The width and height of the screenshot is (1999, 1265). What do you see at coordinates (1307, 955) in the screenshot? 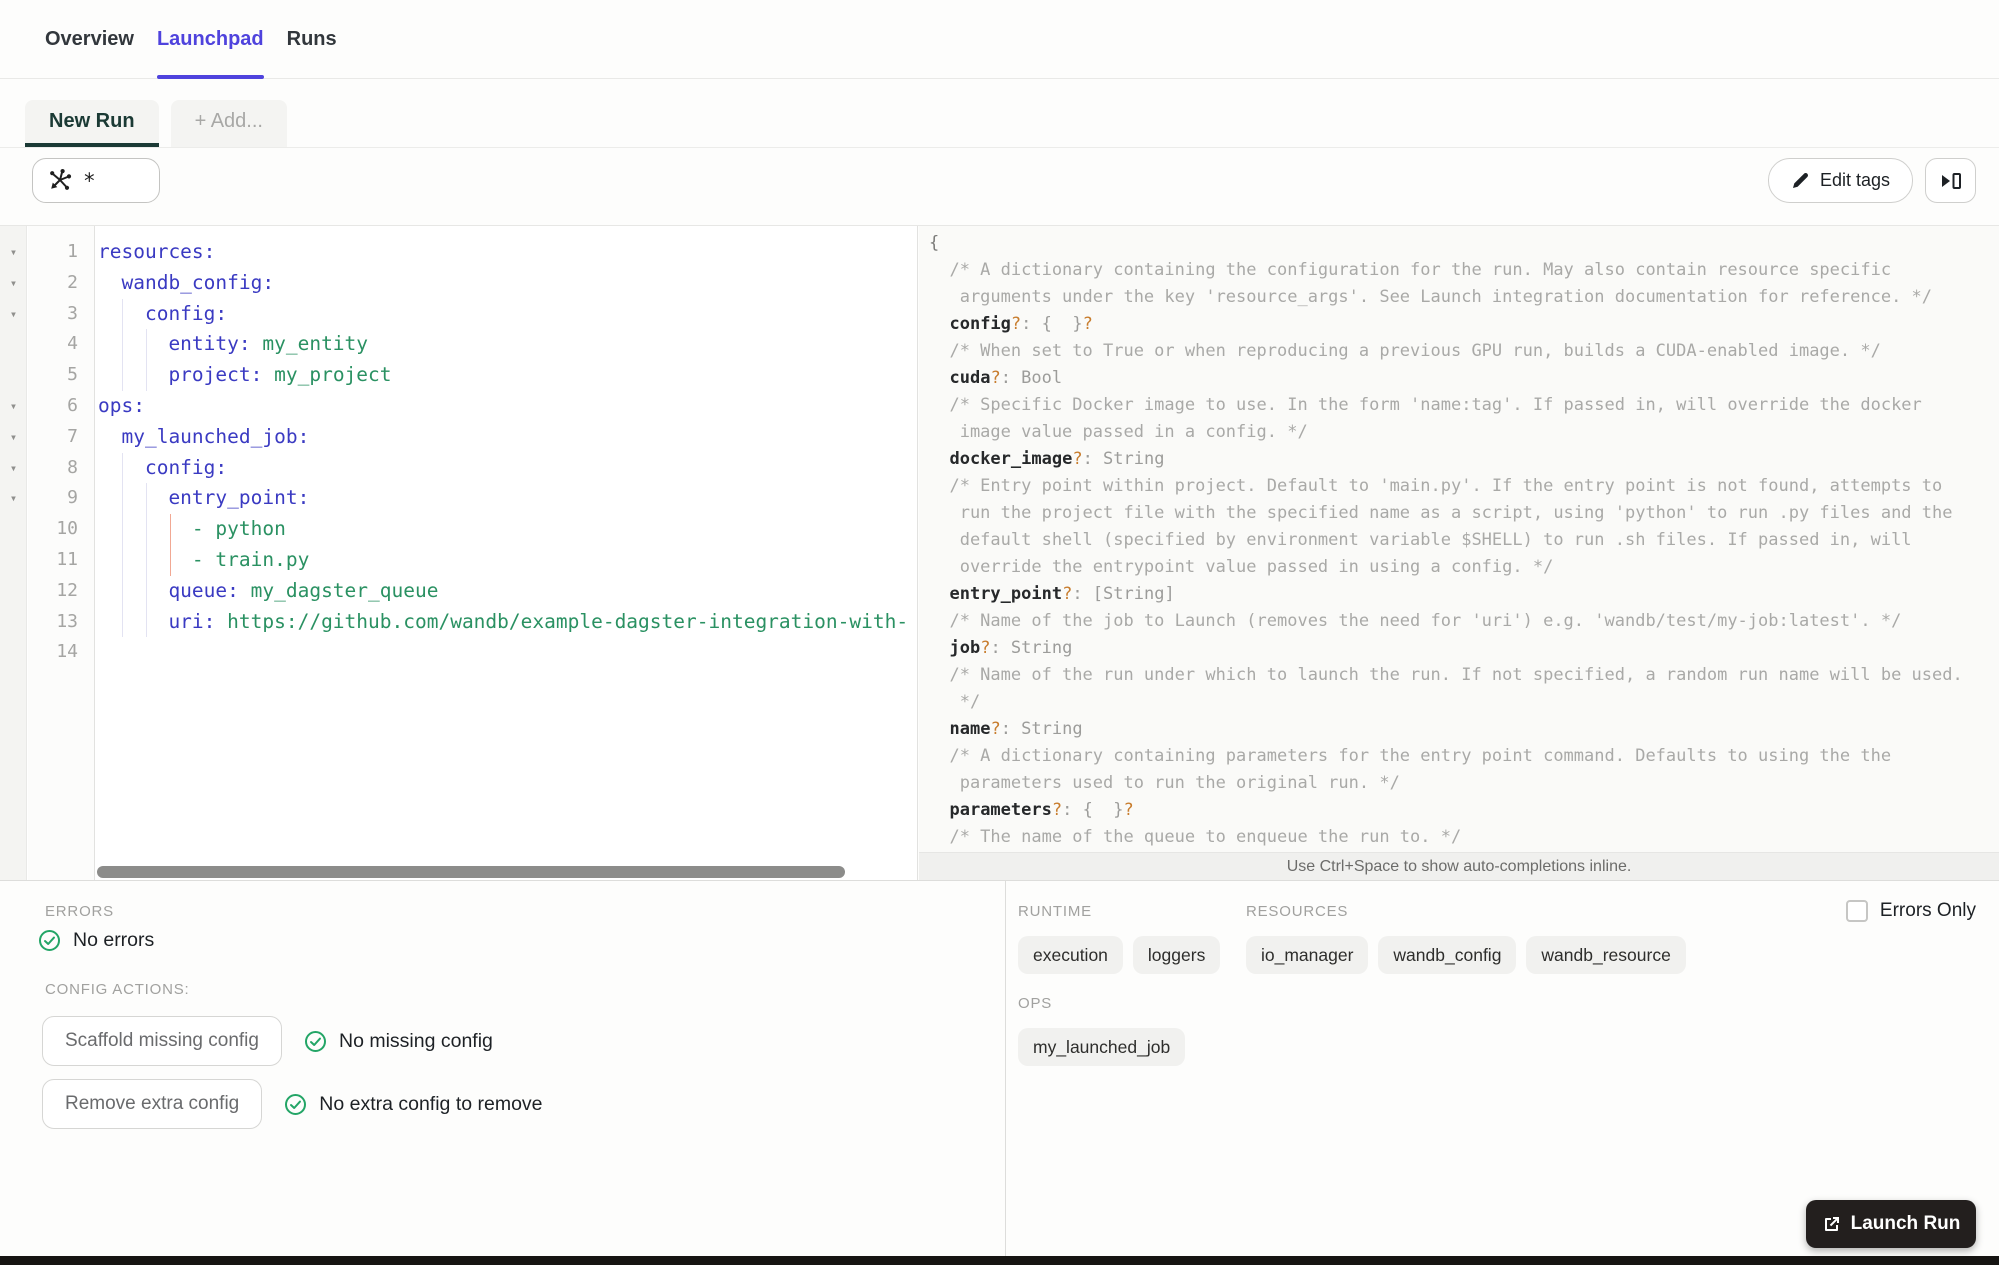
I see `tag-io-manager: io_manager` at bounding box center [1307, 955].